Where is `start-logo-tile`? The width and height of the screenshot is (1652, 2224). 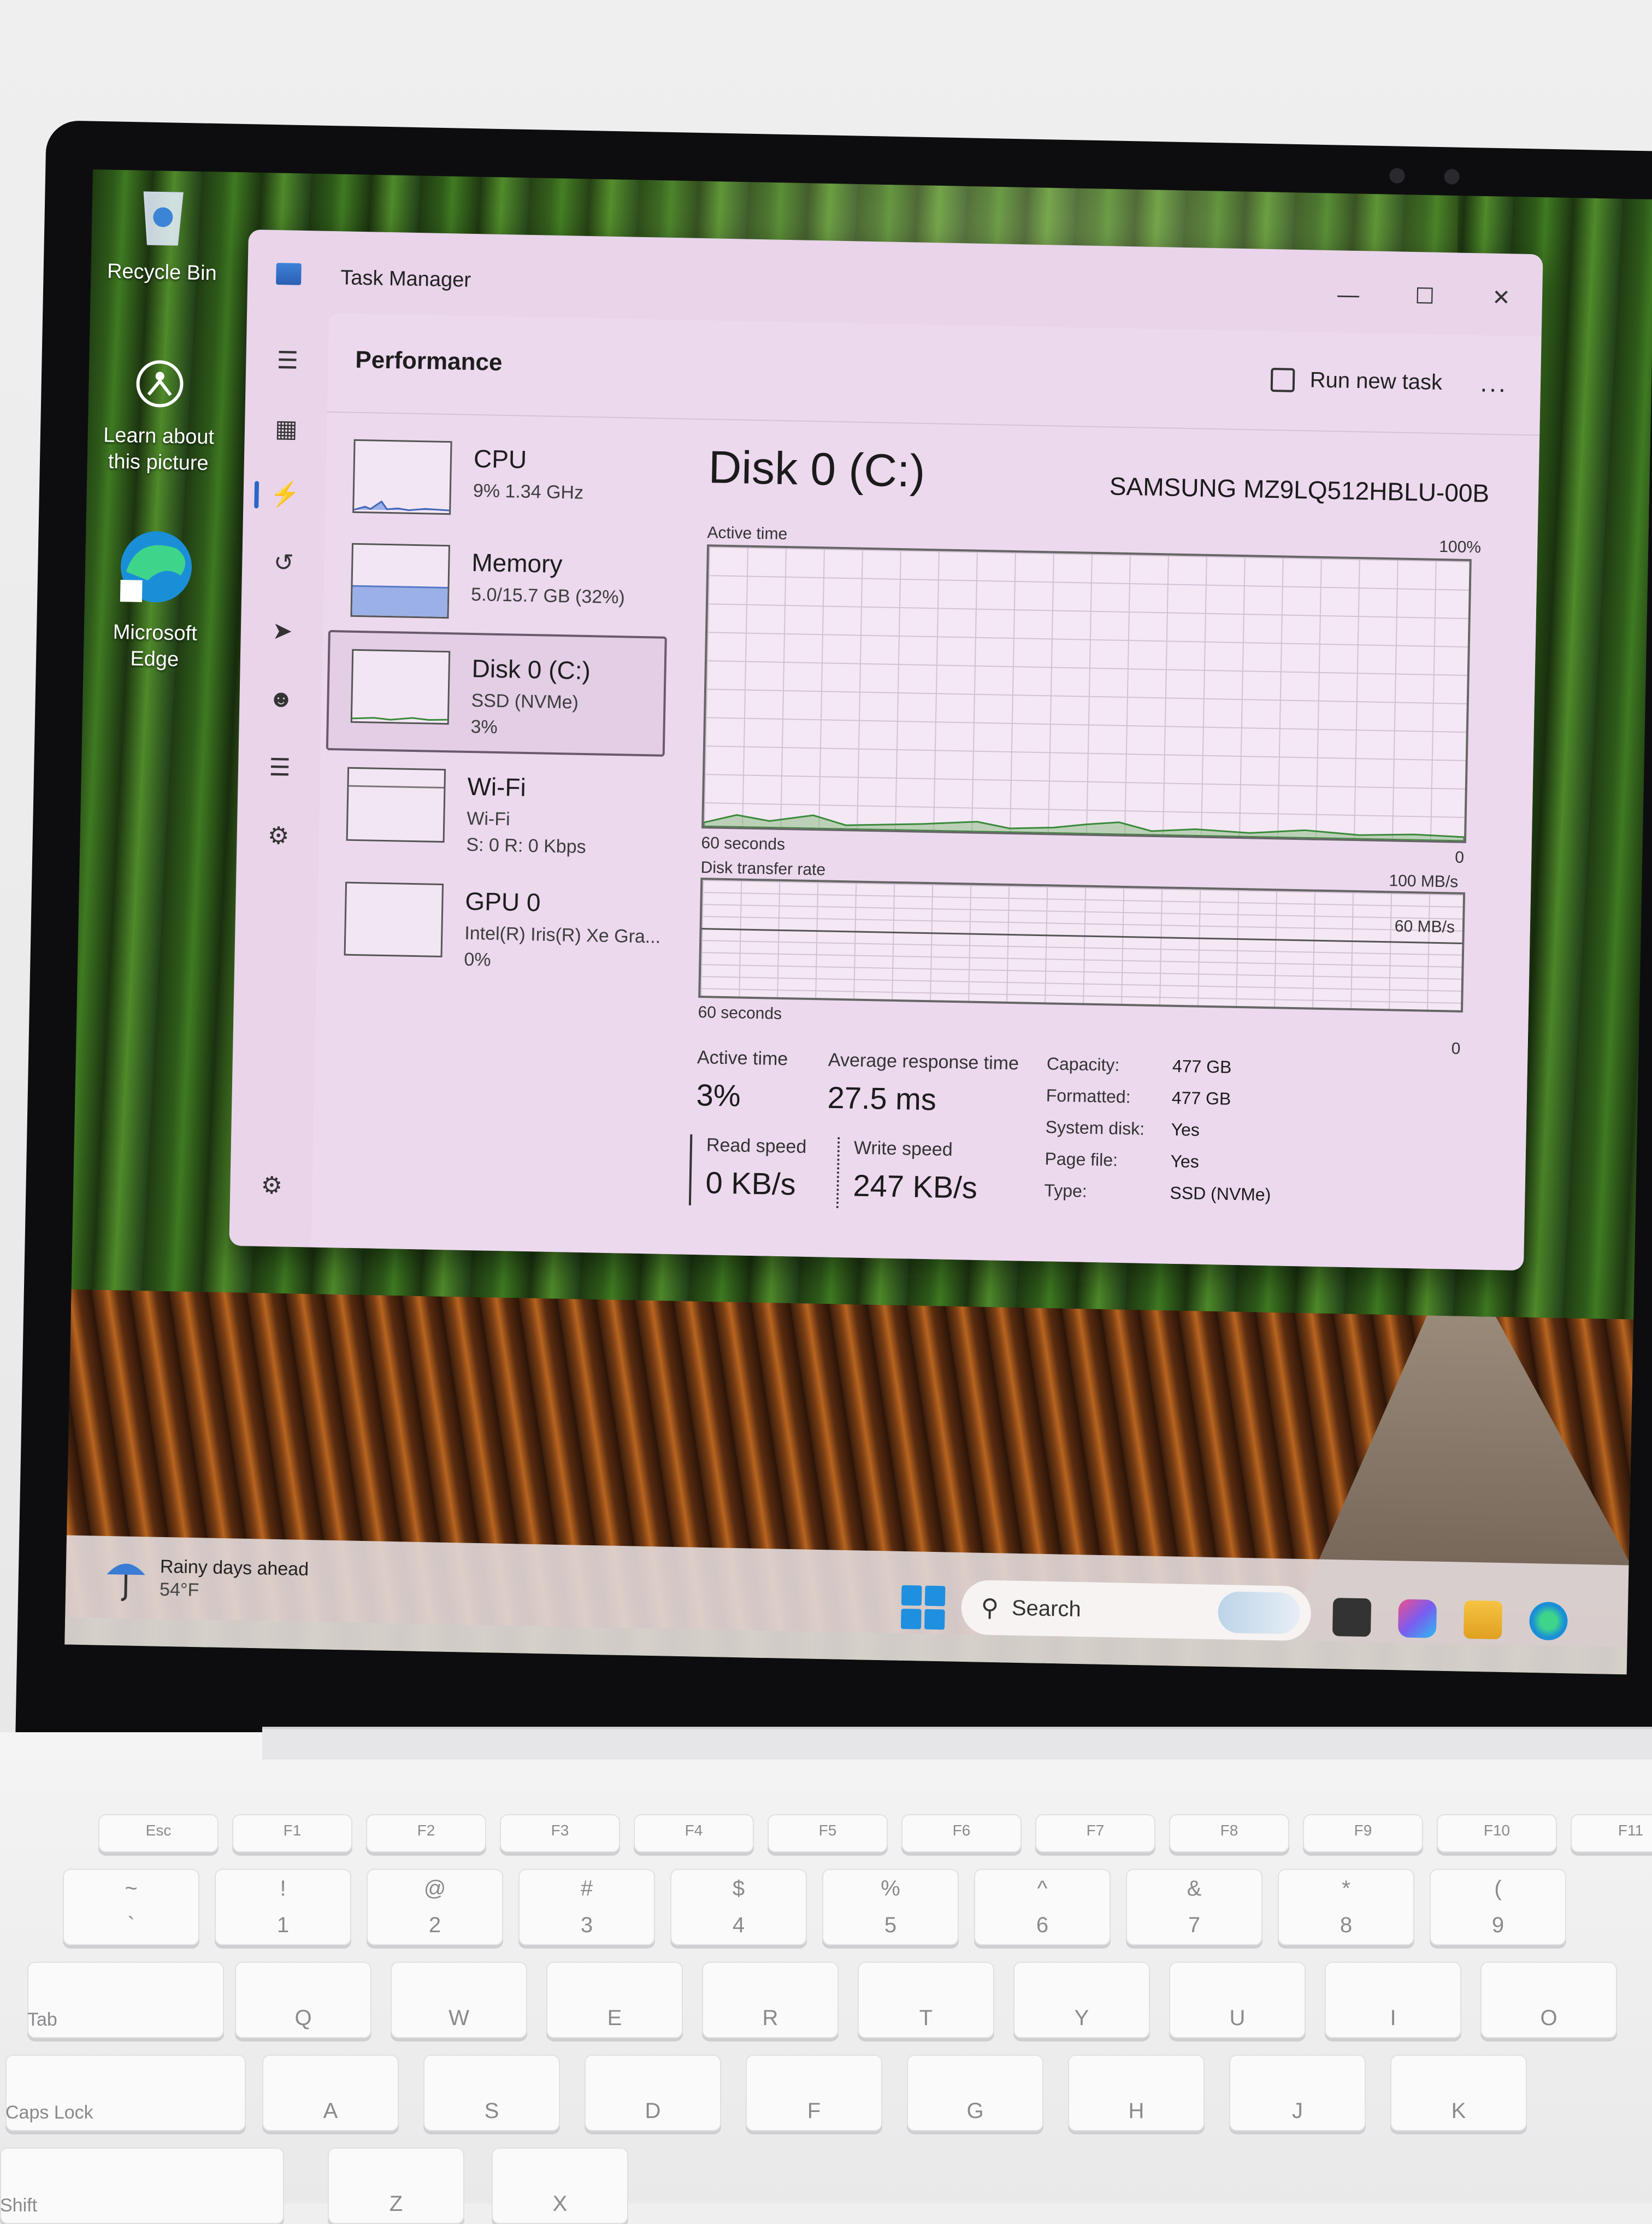 start-logo-tile is located at coordinates (911, 1595).